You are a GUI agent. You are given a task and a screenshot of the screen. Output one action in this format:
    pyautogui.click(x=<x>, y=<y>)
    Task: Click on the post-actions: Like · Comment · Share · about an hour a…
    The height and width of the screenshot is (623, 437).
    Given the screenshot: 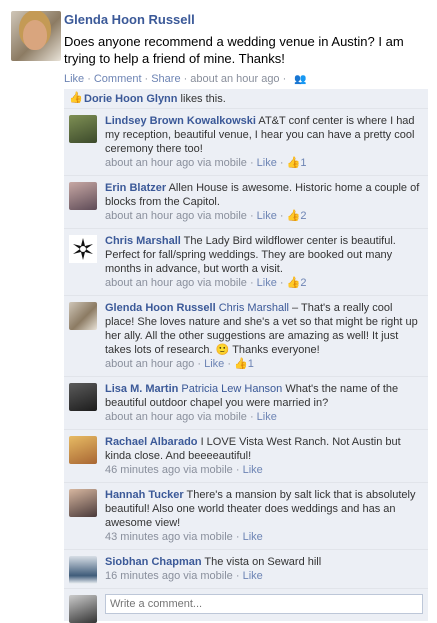 What is the action you would take?
    pyautogui.click(x=246, y=79)
    